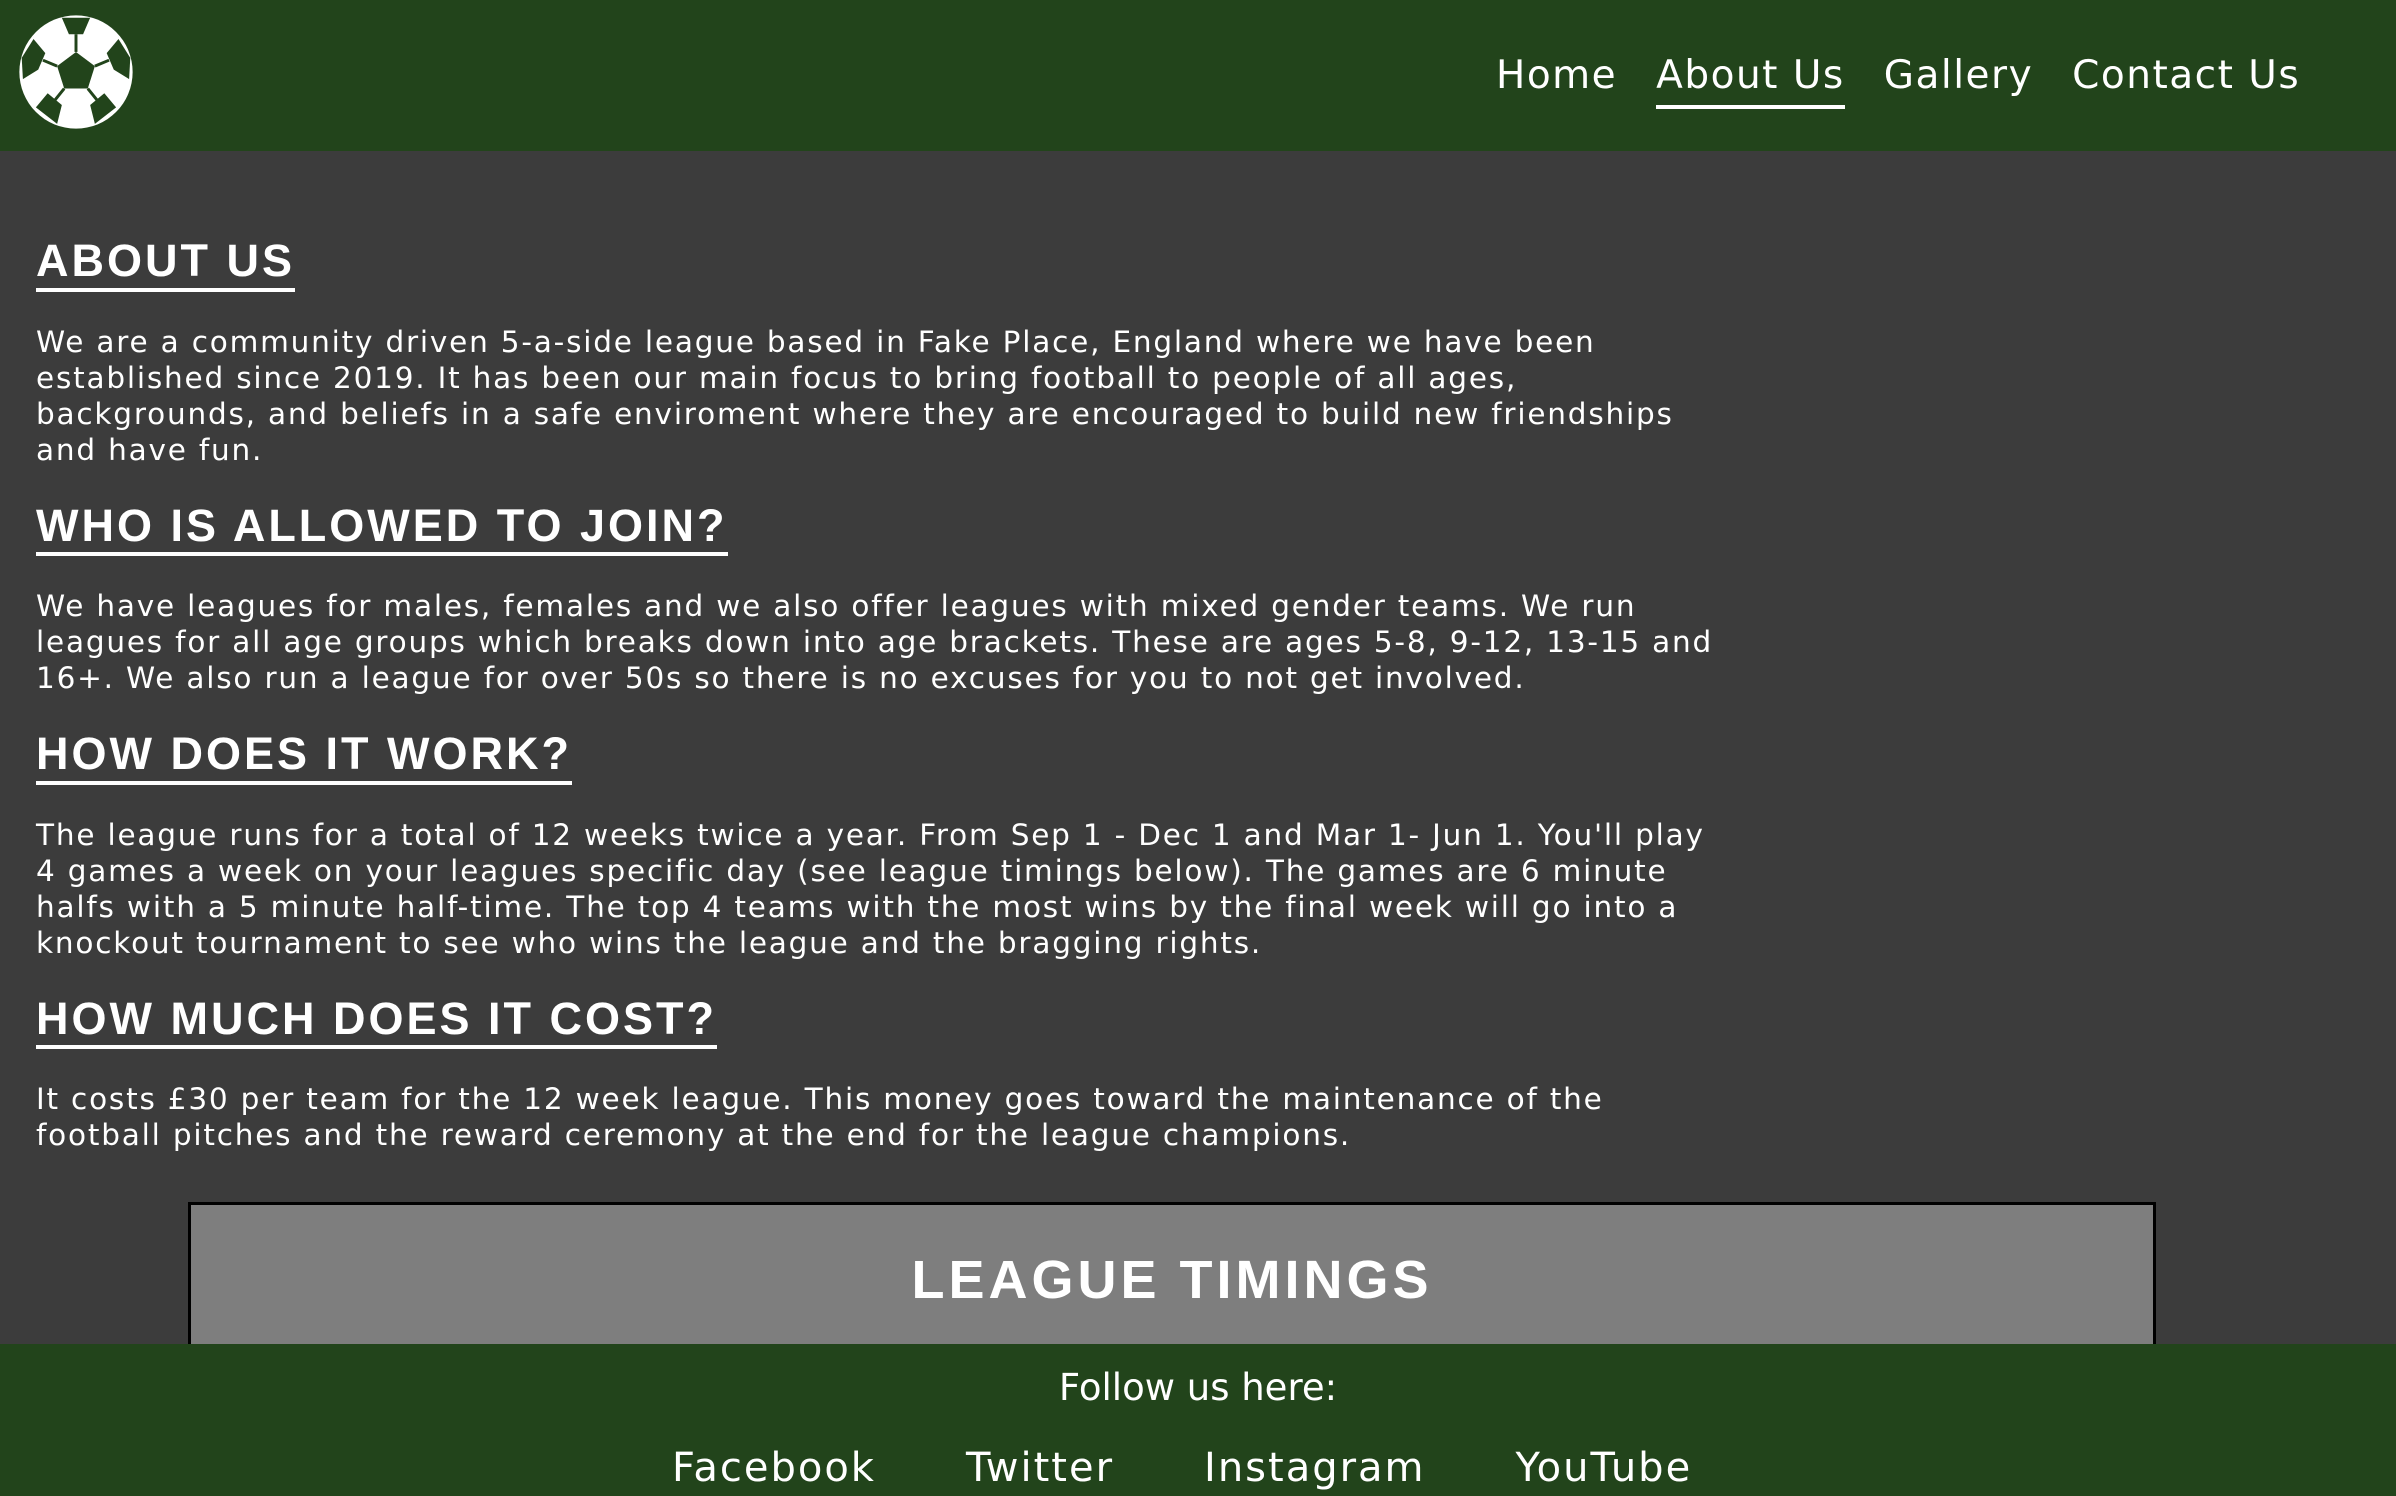  What do you see at coordinates (1315, 1468) in the screenshot?
I see `instagram-link: Instagram` at bounding box center [1315, 1468].